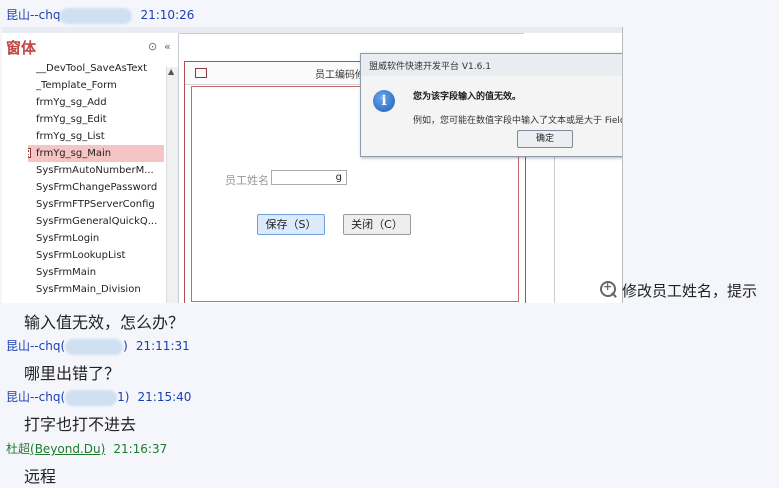 The image size is (779, 488). I want to click on scroll-up-icon: ▲, so click(171, 71).